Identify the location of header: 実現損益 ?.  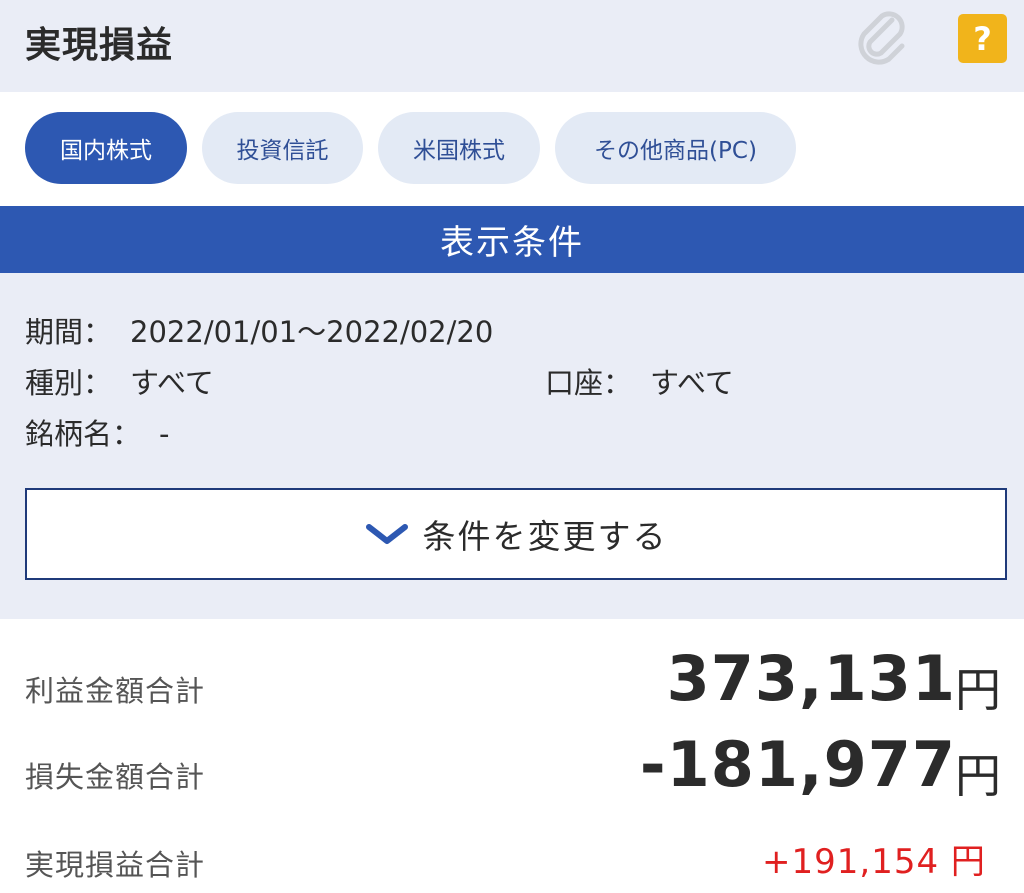
(512, 46).